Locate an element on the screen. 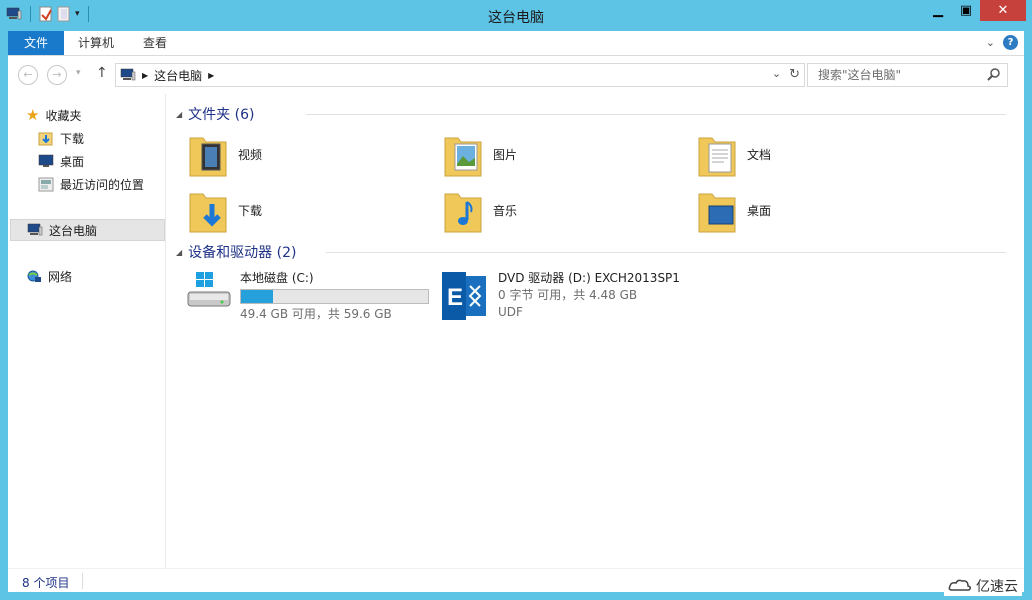 This screenshot has width=1032, height=600. sidebar-item-desktop: 桌面 is located at coordinates (61, 161).